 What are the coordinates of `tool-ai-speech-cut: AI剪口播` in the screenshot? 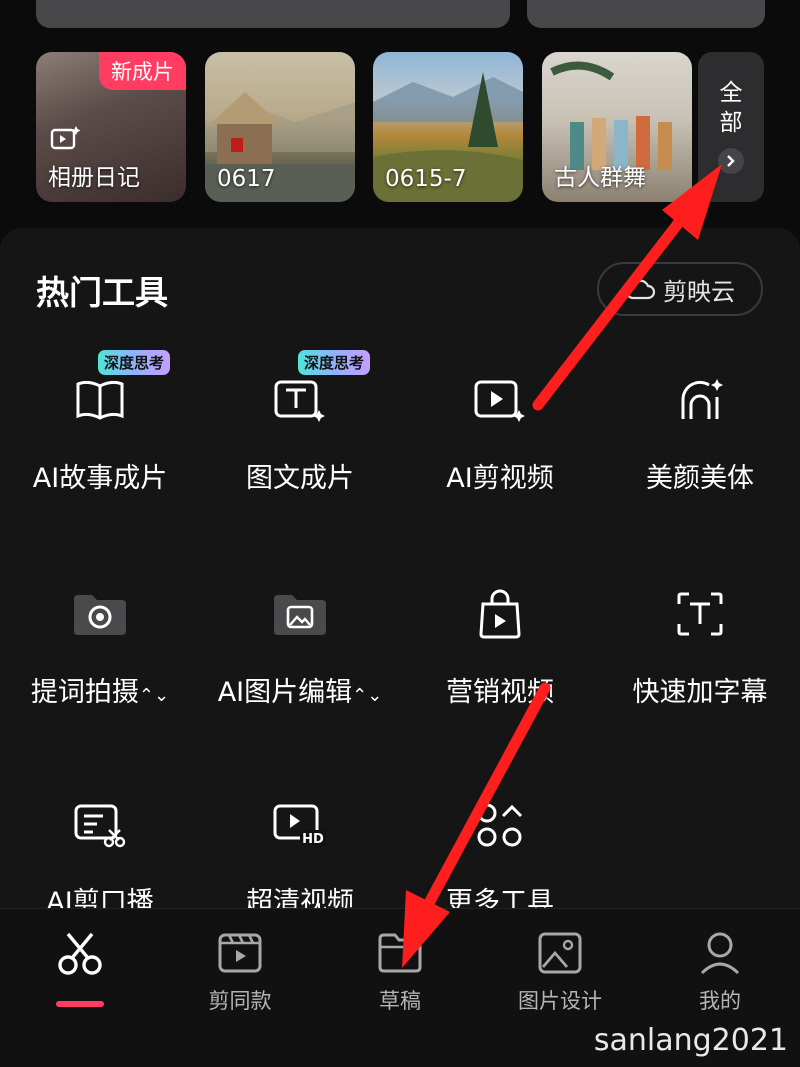 It's located at (100, 856).